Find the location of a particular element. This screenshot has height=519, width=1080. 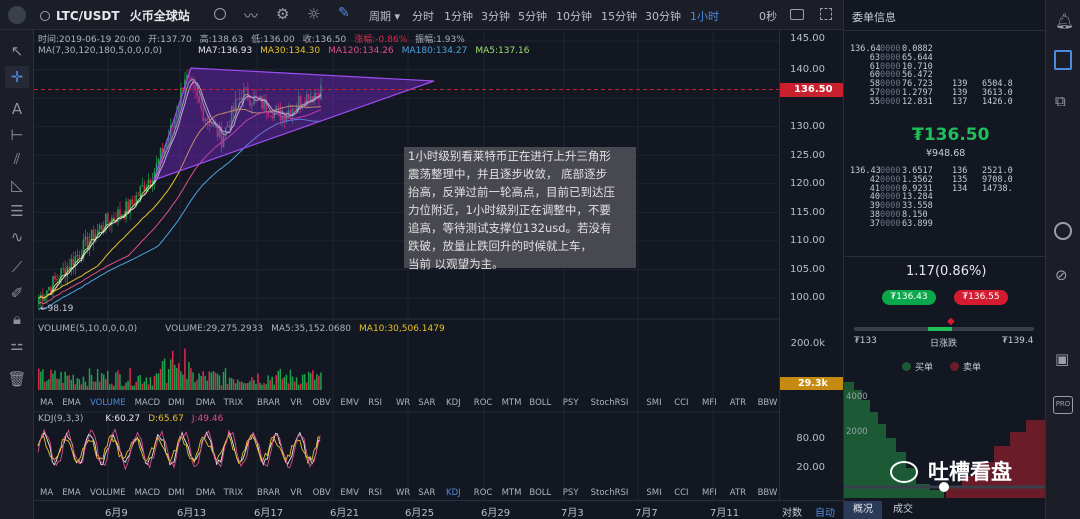

wave-icon: ∿ is located at coordinates (17, 237).